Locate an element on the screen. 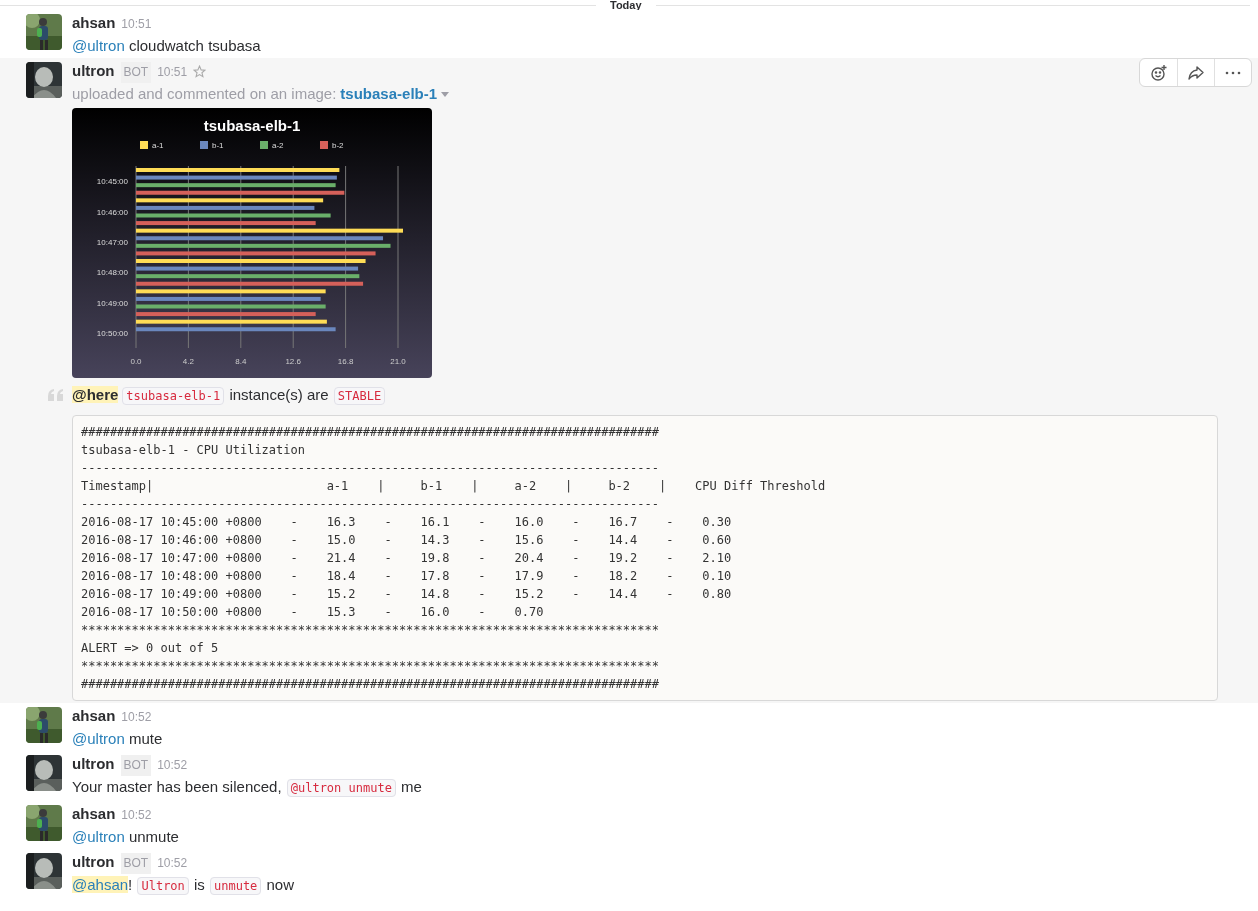  more-icon is located at coordinates (1233, 72).